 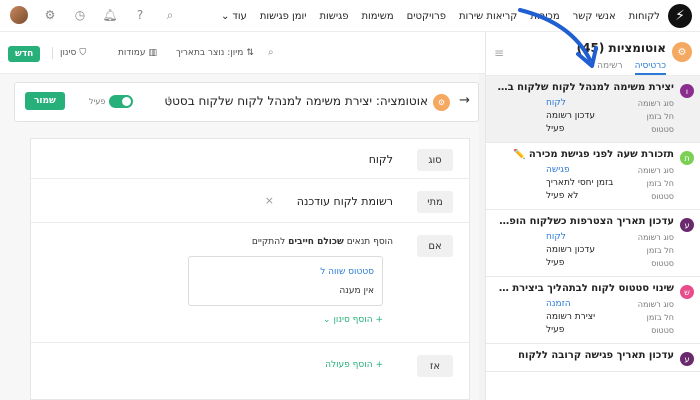 What do you see at coordinates (137, 53) in the screenshot?
I see `columns-button: ▥ עמודות` at bounding box center [137, 53].